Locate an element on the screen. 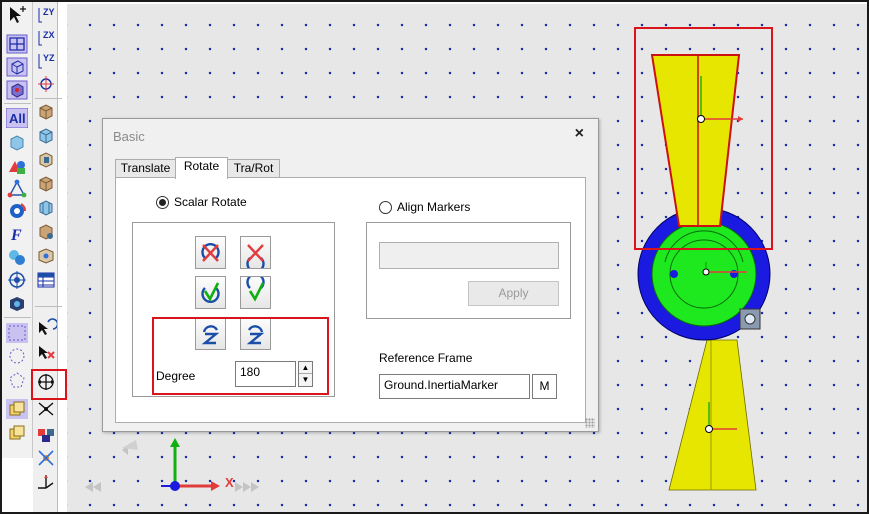  align-markers-input is located at coordinates (469, 255).